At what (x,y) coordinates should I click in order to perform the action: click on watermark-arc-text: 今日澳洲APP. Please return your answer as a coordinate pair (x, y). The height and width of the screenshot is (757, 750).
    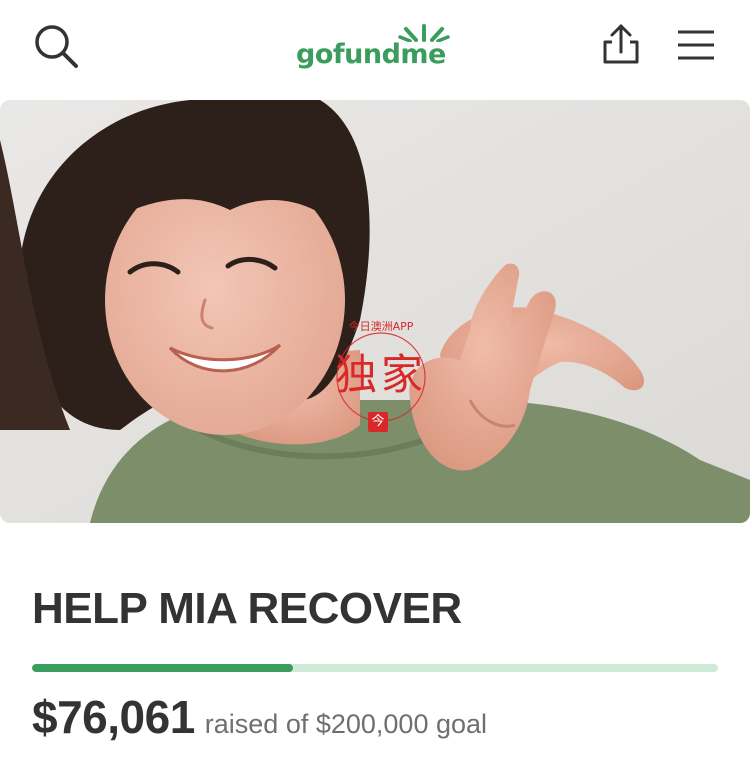
    Looking at the image, I should click on (381, 326).